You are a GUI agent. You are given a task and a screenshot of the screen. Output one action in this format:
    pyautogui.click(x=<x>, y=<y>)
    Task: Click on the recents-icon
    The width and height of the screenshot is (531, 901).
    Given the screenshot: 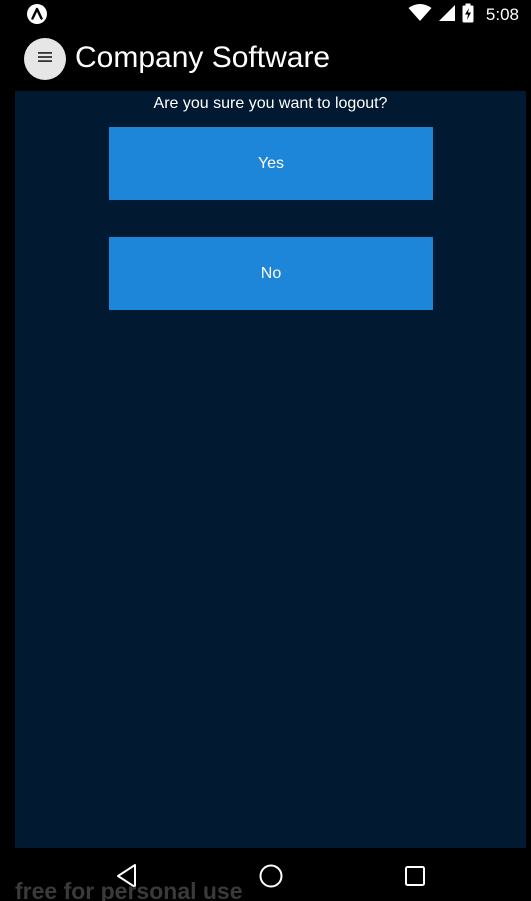 What is the action you would take?
    pyautogui.click(x=415, y=878)
    